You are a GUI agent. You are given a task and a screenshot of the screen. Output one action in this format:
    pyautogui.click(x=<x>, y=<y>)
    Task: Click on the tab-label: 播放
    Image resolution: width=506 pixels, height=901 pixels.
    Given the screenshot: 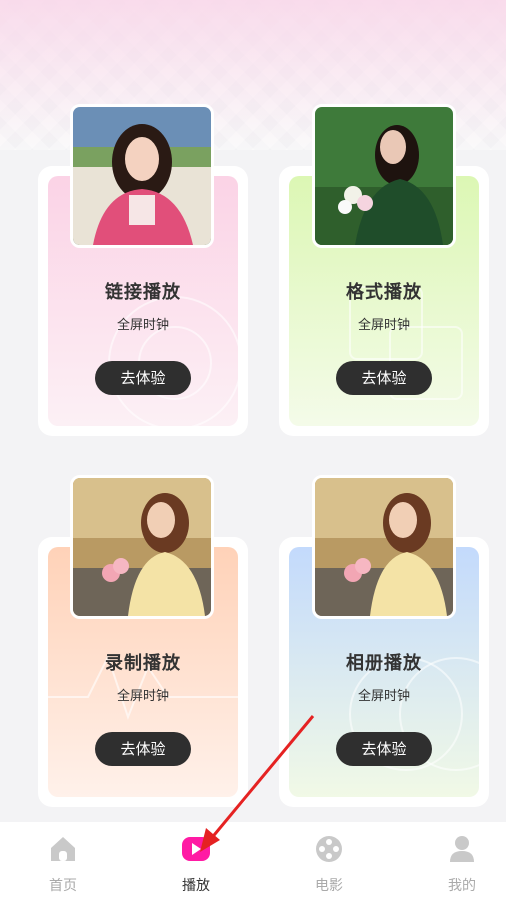 What is the action you would take?
    pyautogui.click(x=196, y=886)
    